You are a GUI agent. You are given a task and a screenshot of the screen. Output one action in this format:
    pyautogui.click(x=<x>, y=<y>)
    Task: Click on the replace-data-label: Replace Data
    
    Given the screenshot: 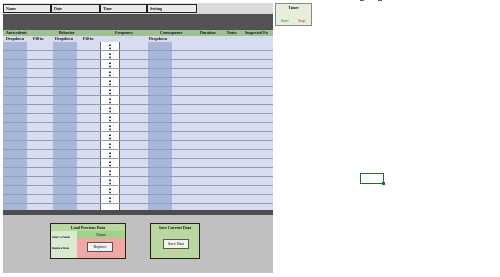 What is the action you would take?
    pyautogui.click(x=61, y=248)
    